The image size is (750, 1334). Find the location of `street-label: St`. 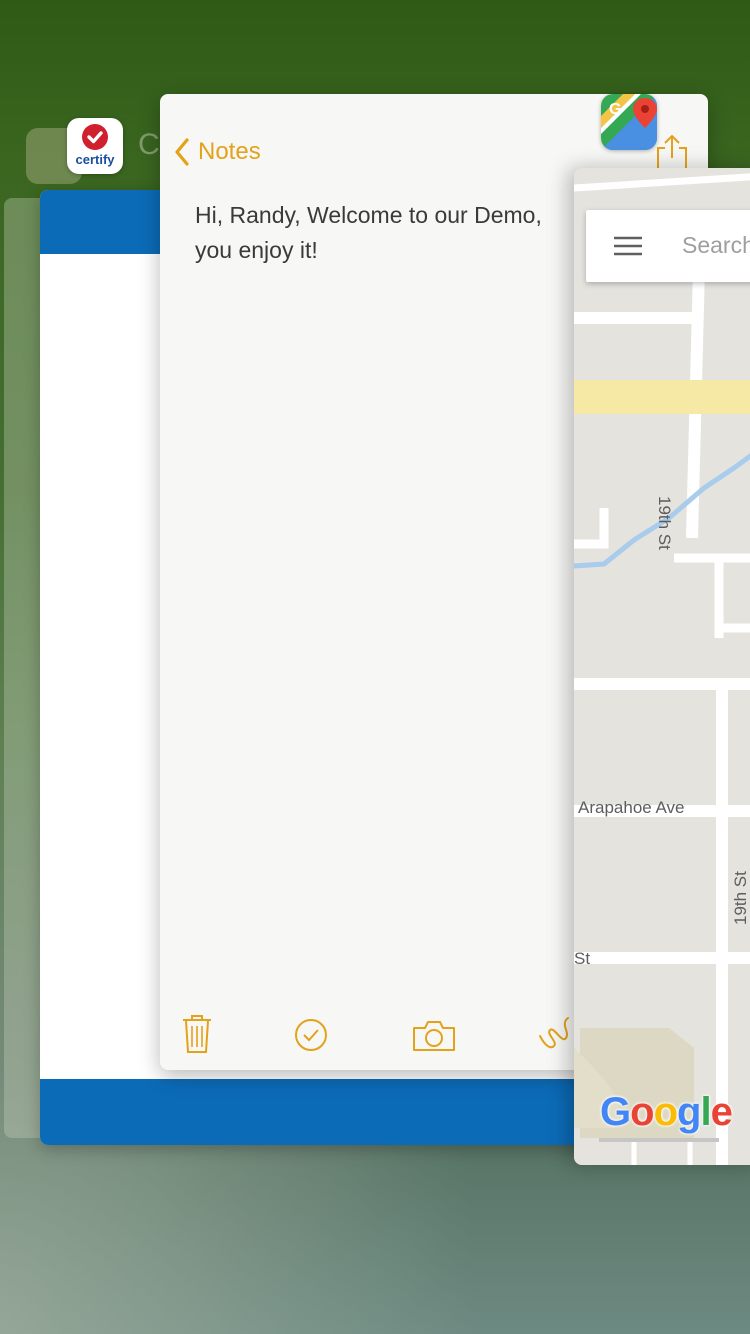

street-label: St is located at coordinates (582, 958).